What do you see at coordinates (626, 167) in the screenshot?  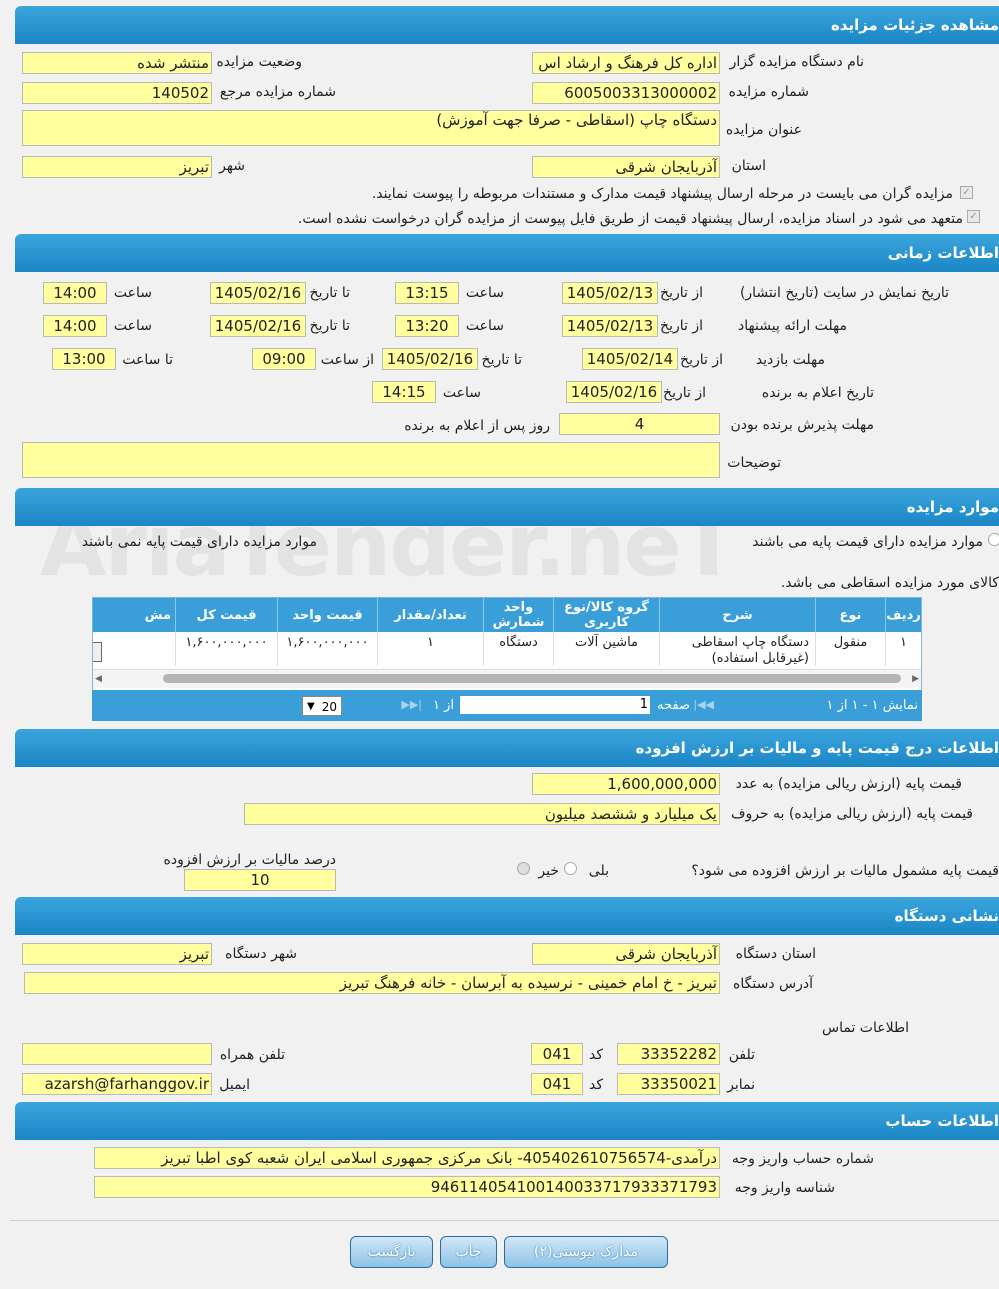 I see `province-field: آذربایجان شرقی` at bounding box center [626, 167].